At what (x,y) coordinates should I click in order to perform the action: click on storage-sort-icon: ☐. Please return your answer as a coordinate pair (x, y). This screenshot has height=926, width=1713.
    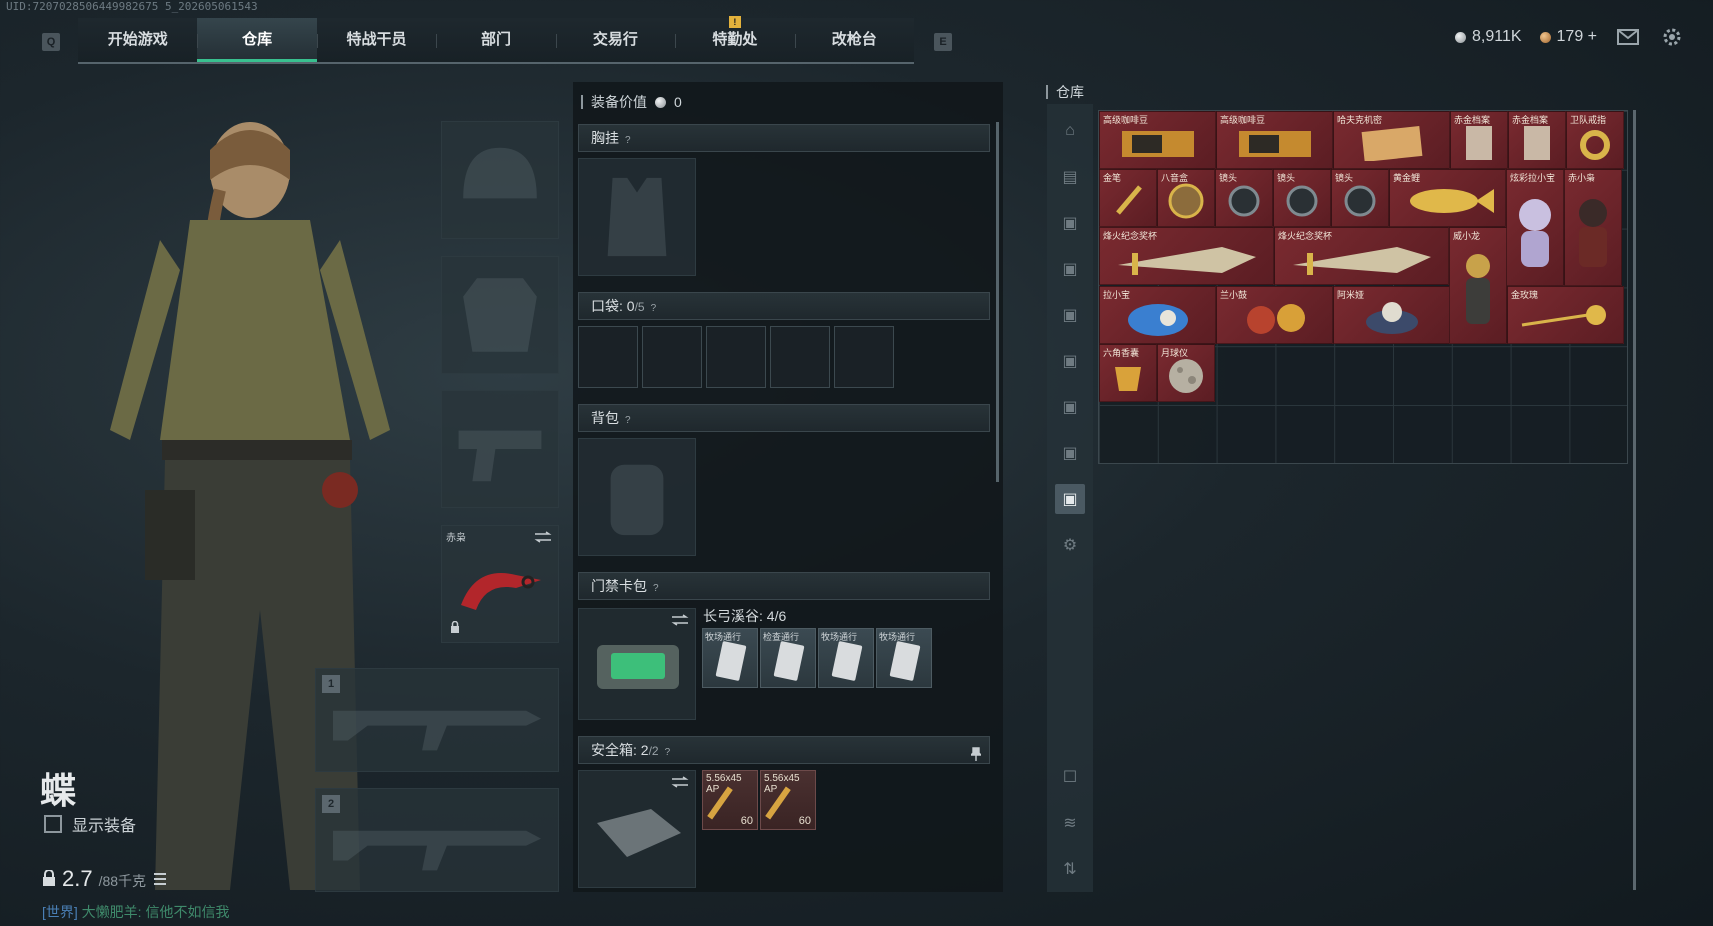
    Looking at the image, I should click on (1070, 777).